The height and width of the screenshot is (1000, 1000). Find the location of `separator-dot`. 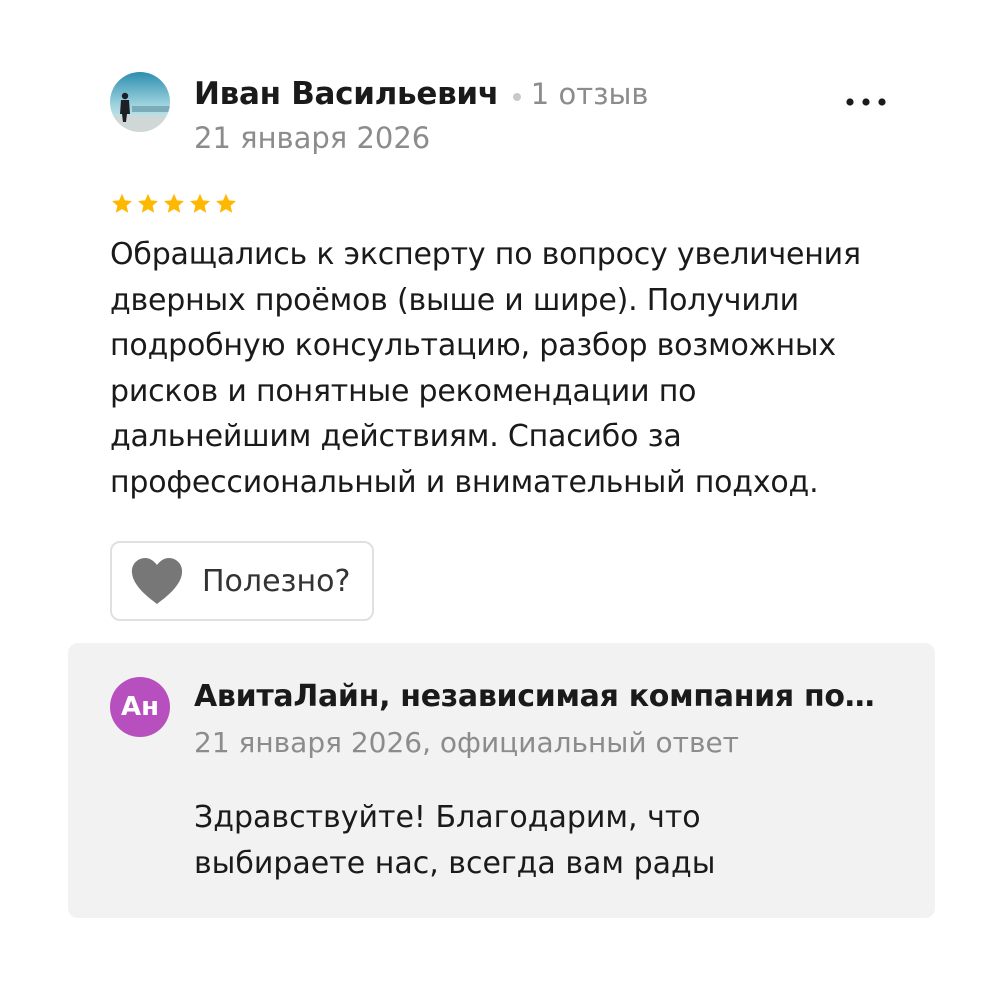

separator-dot is located at coordinates (516, 96).